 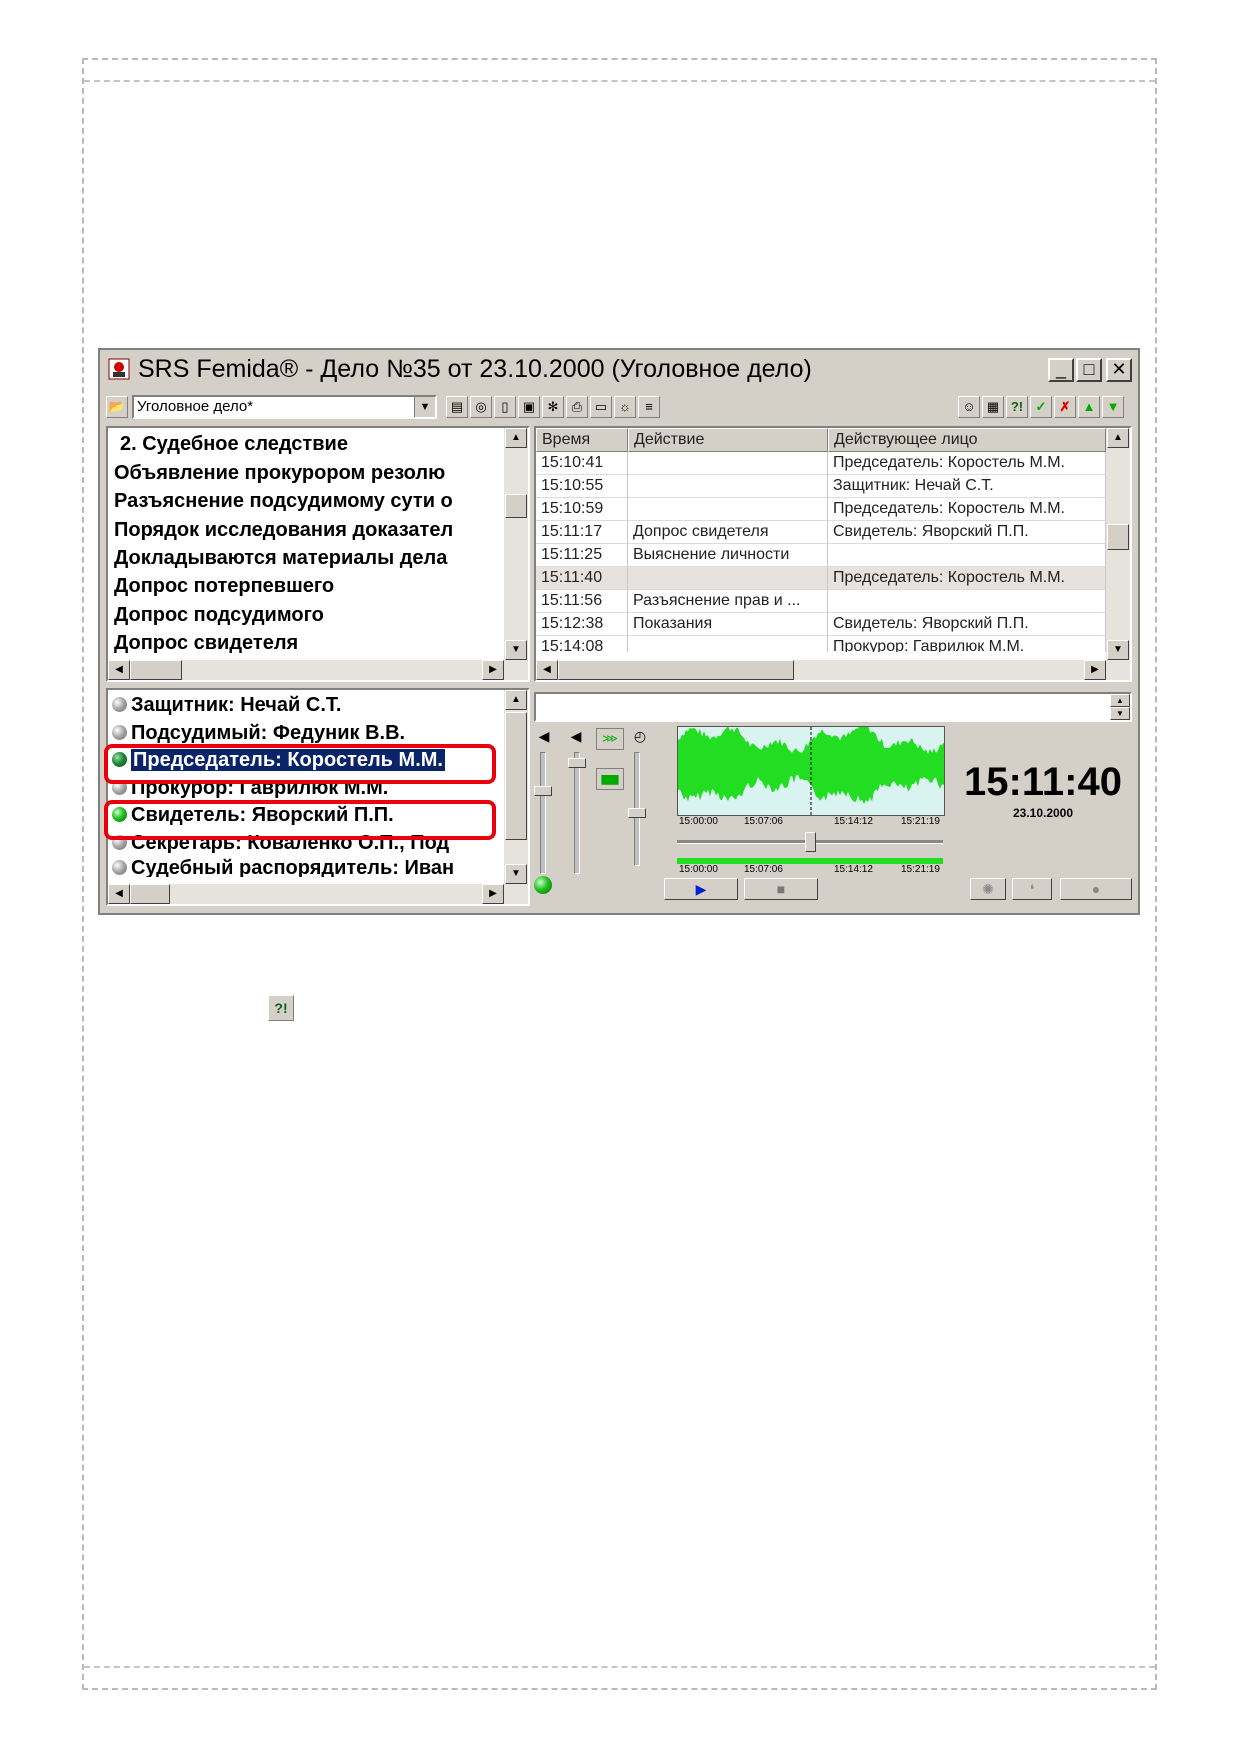 What do you see at coordinates (1089, 407) in the screenshot?
I see `arrow-up-icon: ▲` at bounding box center [1089, 407].